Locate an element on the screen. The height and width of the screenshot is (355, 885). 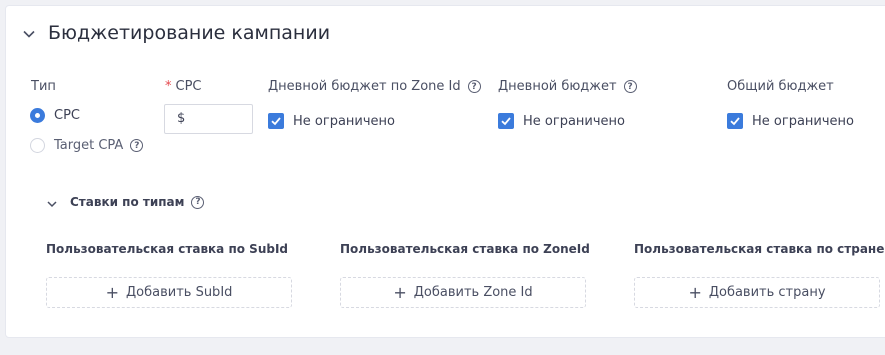
country-bid-title: Пользовательская ставка по стране is located at coordinates (759, 249).